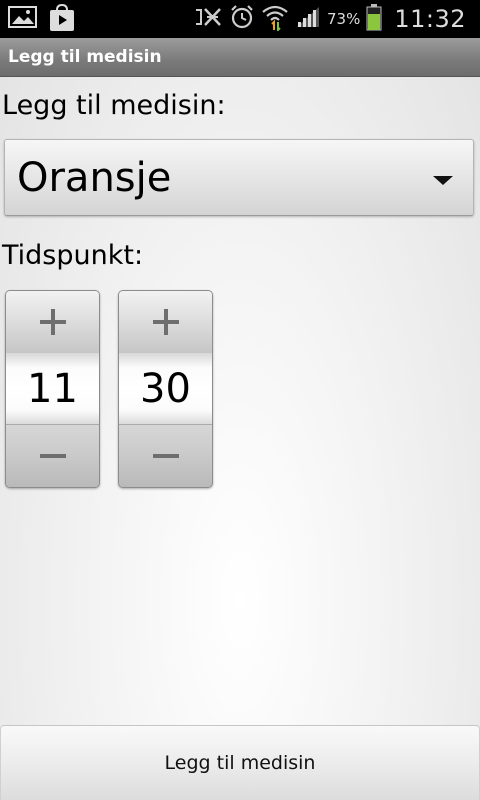 The width and height of the screenshot is (480, 800). What do you see at coordinates (114, 105) in the screenshot?
I see `medicine-label: Legg til medisin:` at bounding box center [114, 105].